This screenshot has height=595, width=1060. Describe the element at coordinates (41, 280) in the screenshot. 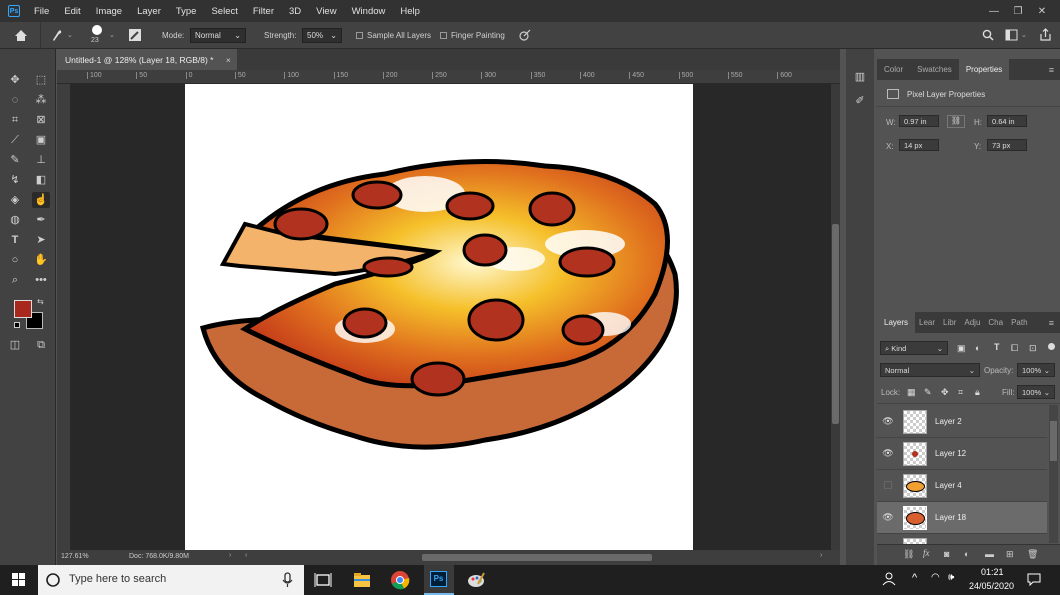

I see `more-tools-icon: •••` at that location.